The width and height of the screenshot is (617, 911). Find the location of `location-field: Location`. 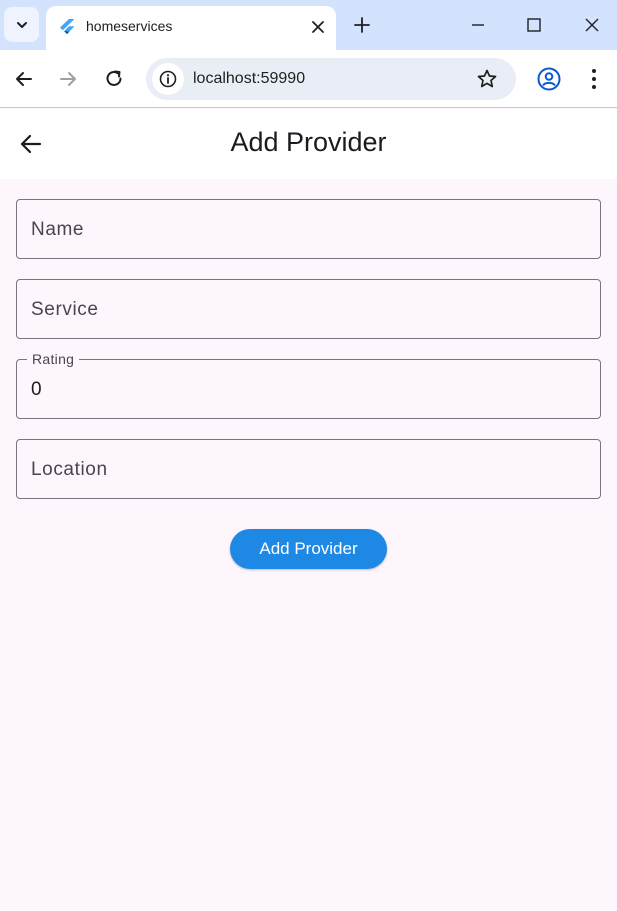

location-field: Location is located at coordinates (308, 469).